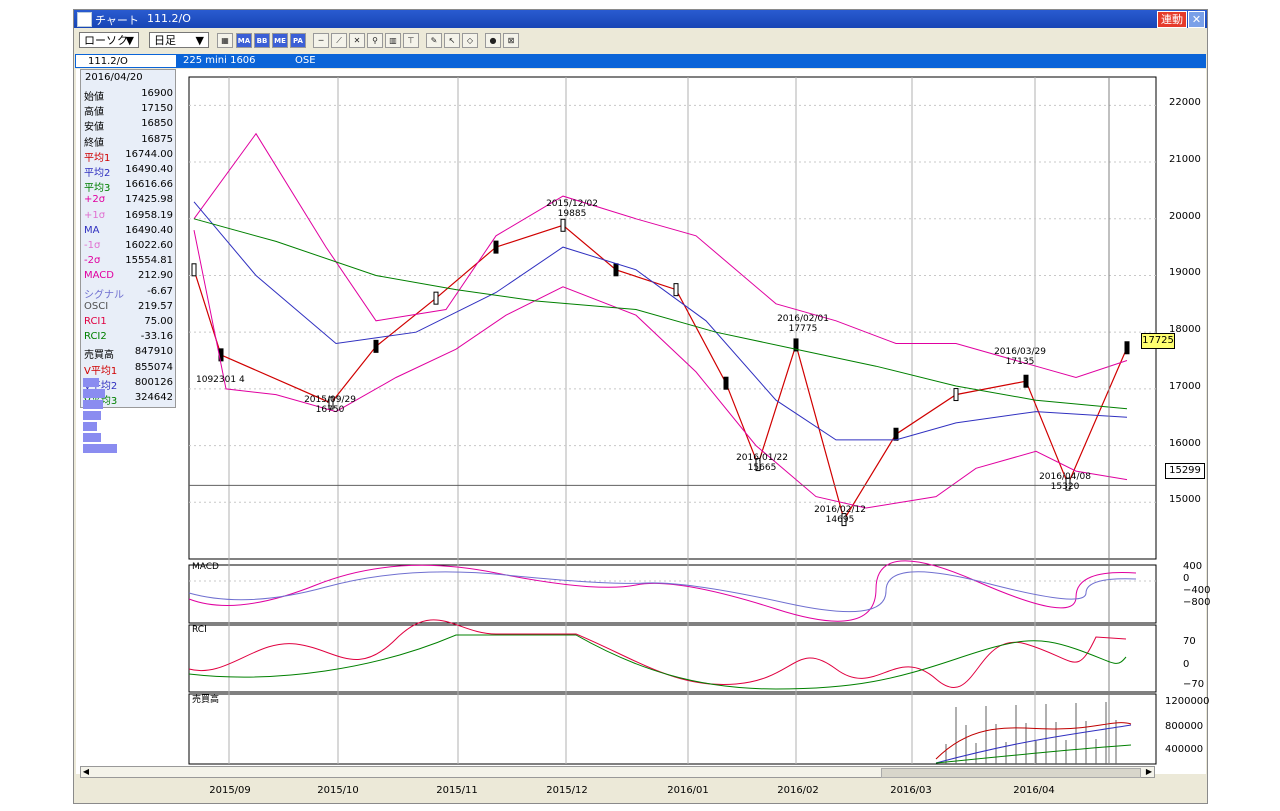  Describe the element at coordinates (434, 40) in the screenshot. I see `pen-icon: ✎` at that location.